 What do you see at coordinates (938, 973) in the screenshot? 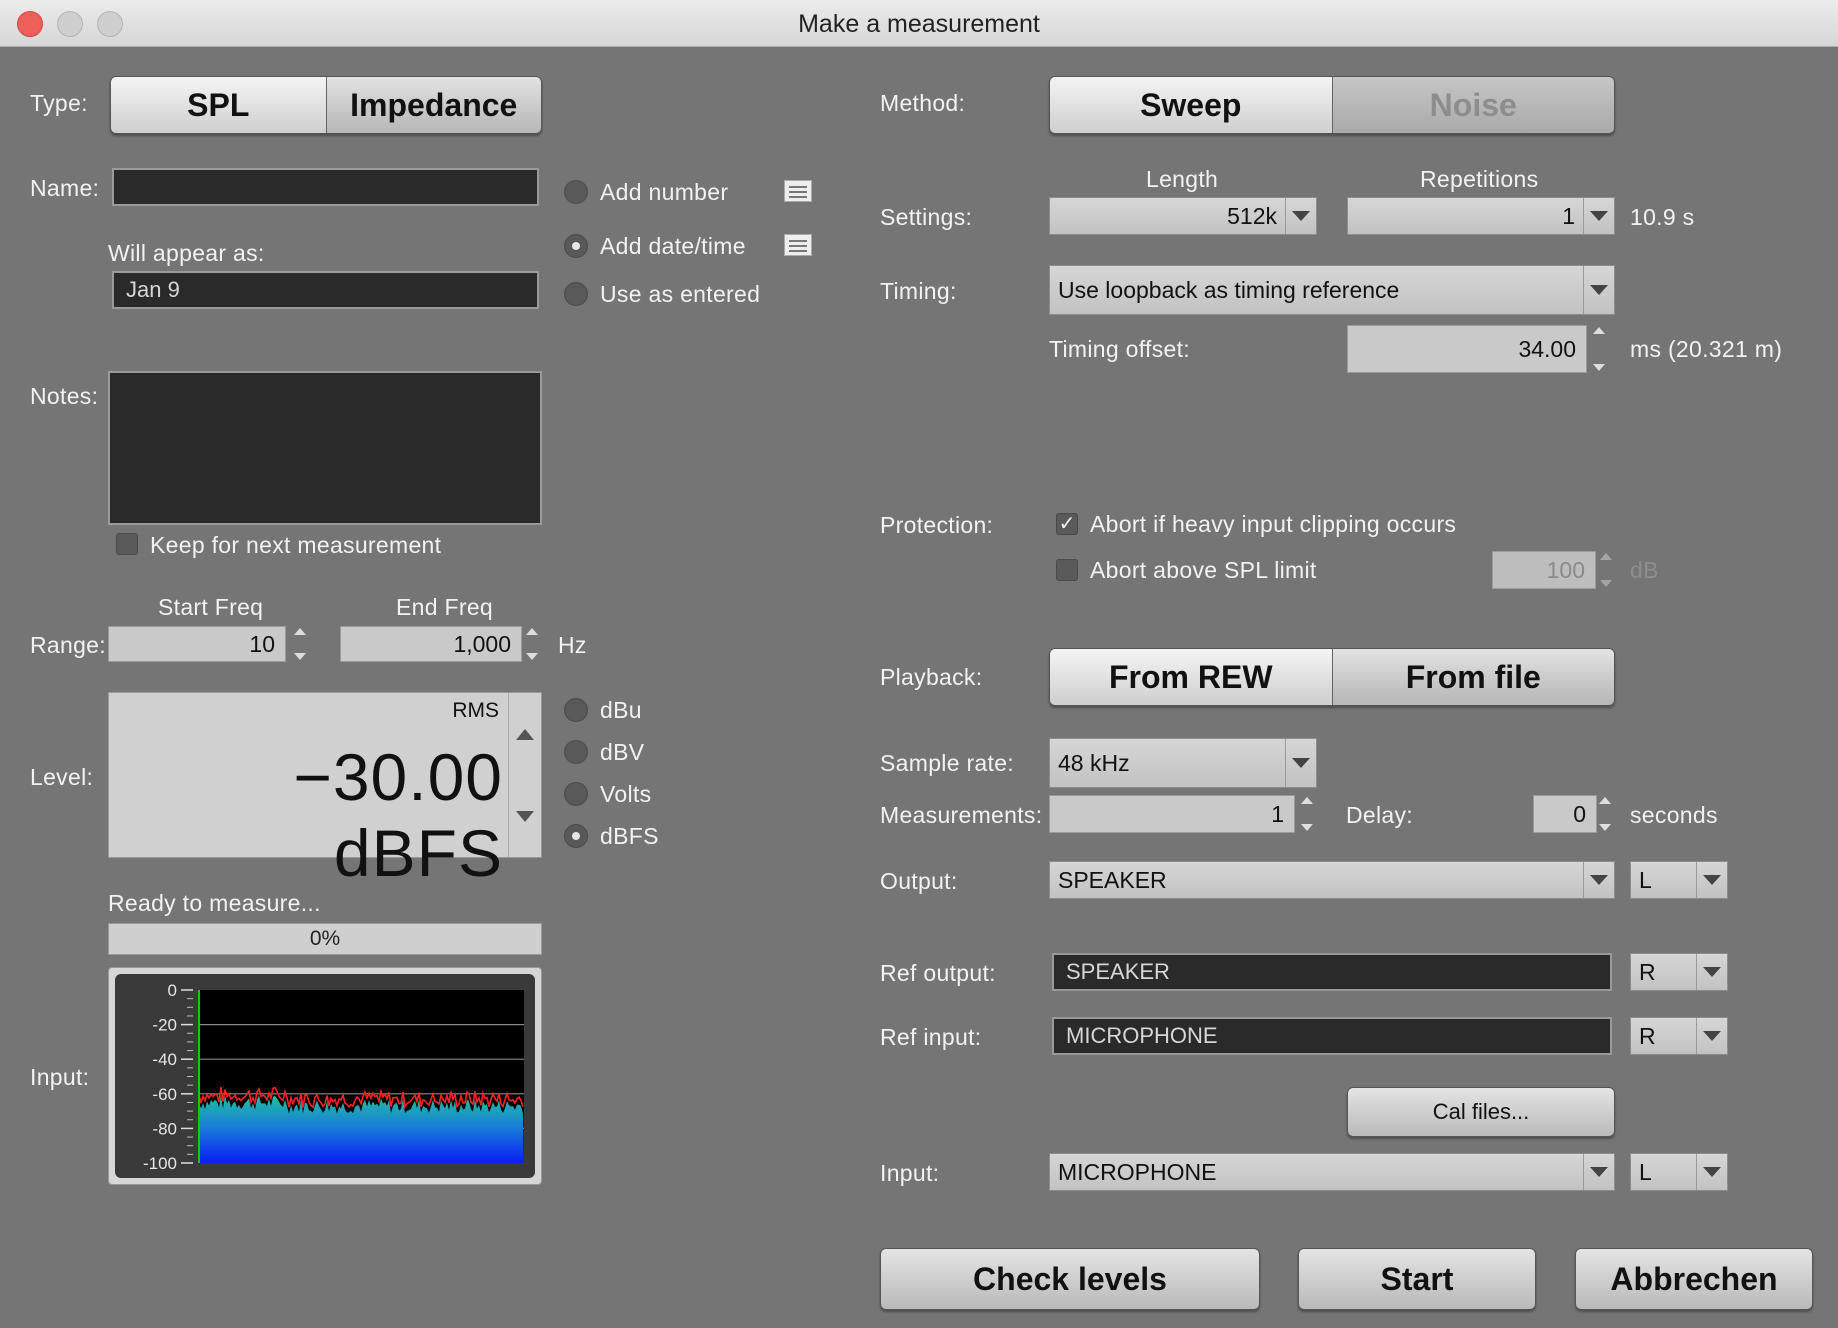
I see `ref-output-label: Ref output:` at bounding box center [938, 973].